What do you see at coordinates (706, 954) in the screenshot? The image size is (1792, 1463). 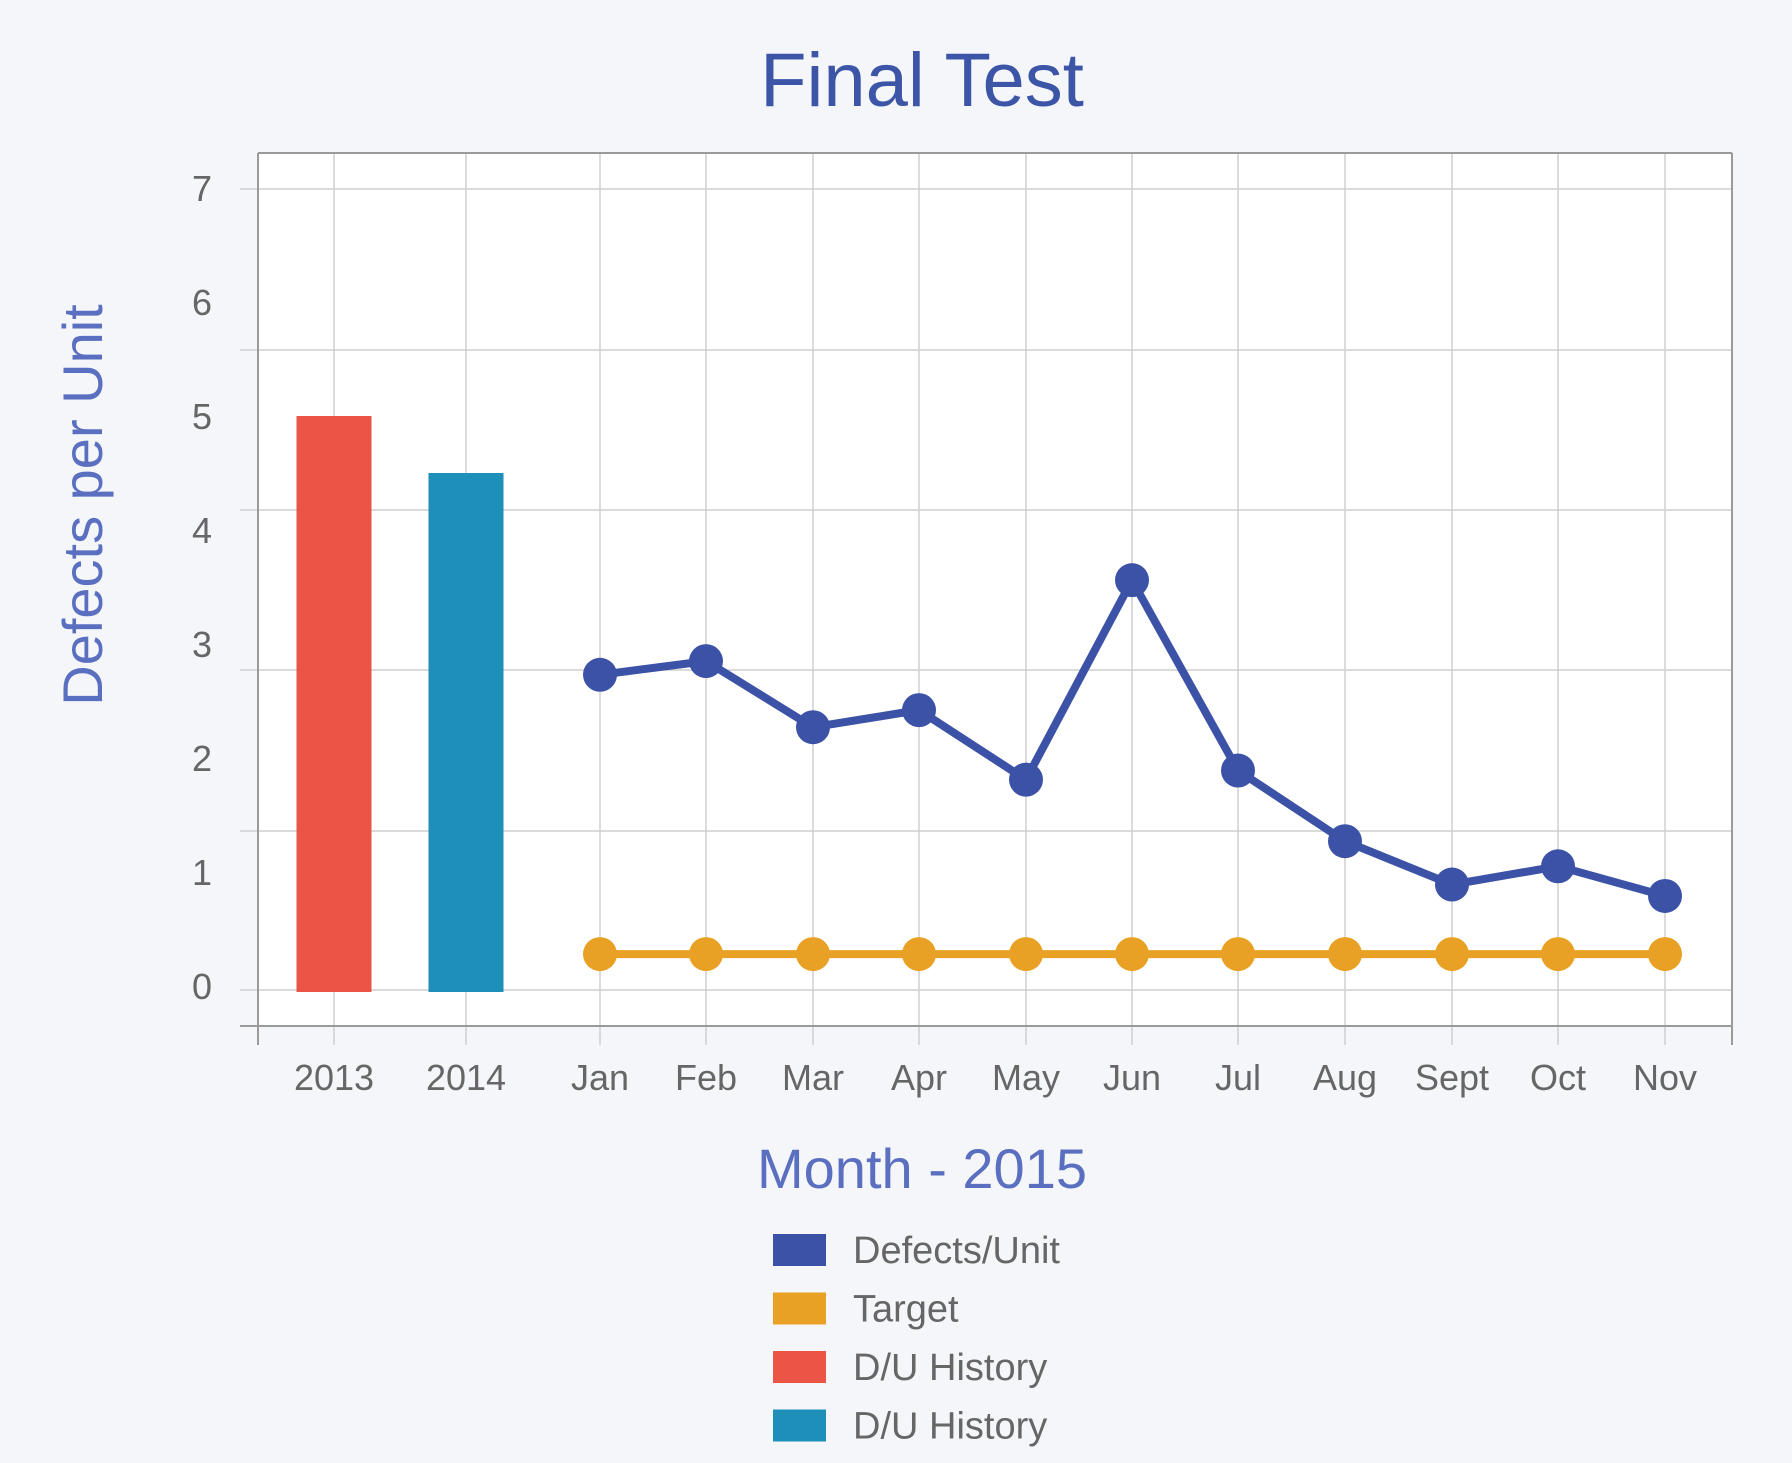 I see `point-target-feb` at bounding box center [706, 954].